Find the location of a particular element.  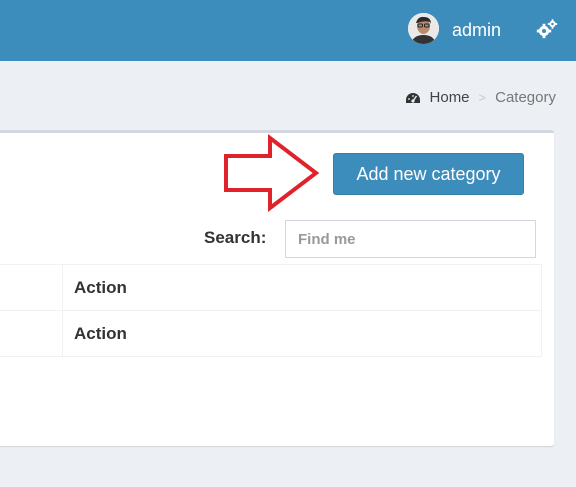

table-header-row: Action is located at coordinates (271, 287).